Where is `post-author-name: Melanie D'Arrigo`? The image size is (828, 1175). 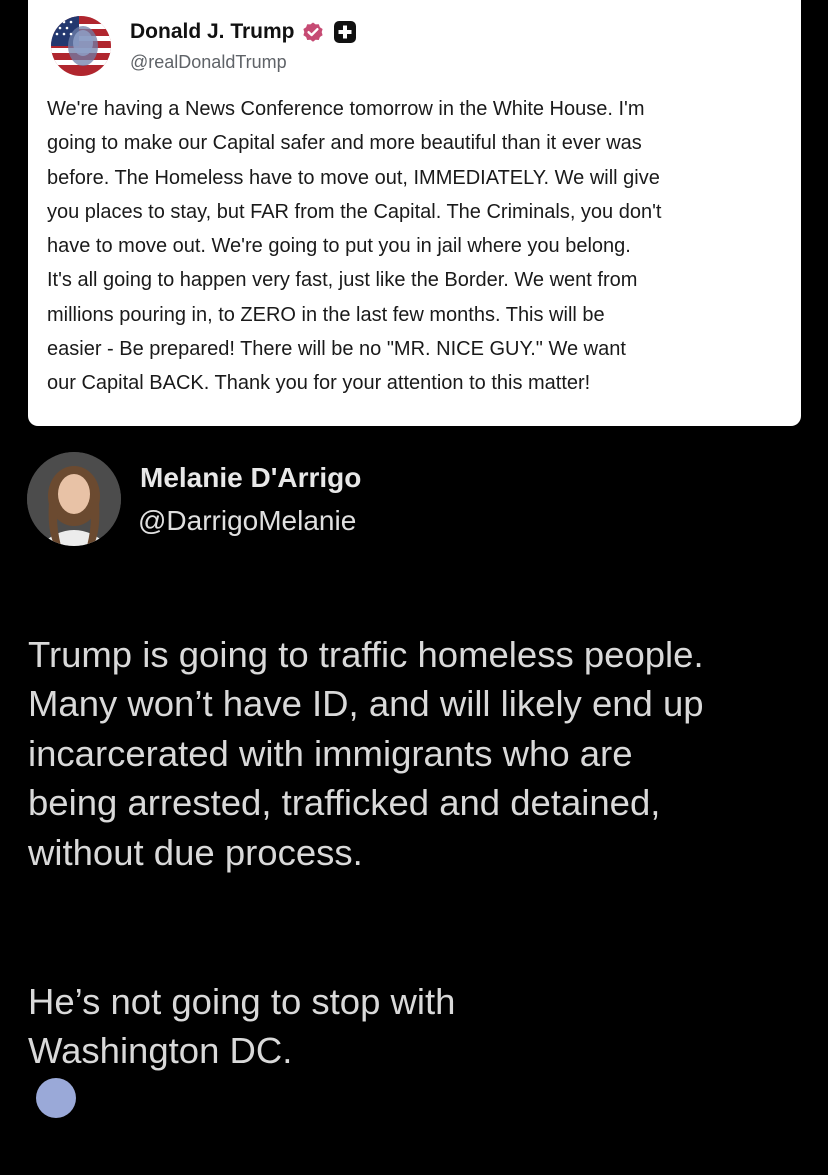
post-author-name: Melanie D'Arrigo is located at coordinates (250, 478).